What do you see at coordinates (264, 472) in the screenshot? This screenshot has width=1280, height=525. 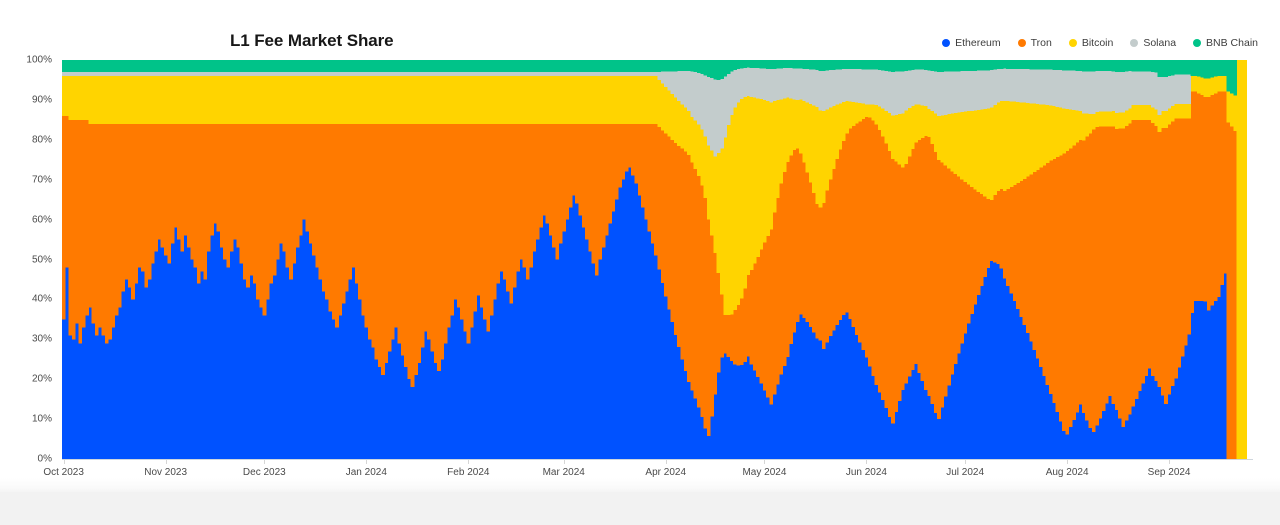 I see `x-axis-tick-label: Dec 2023` at bounding box center [264, 472].